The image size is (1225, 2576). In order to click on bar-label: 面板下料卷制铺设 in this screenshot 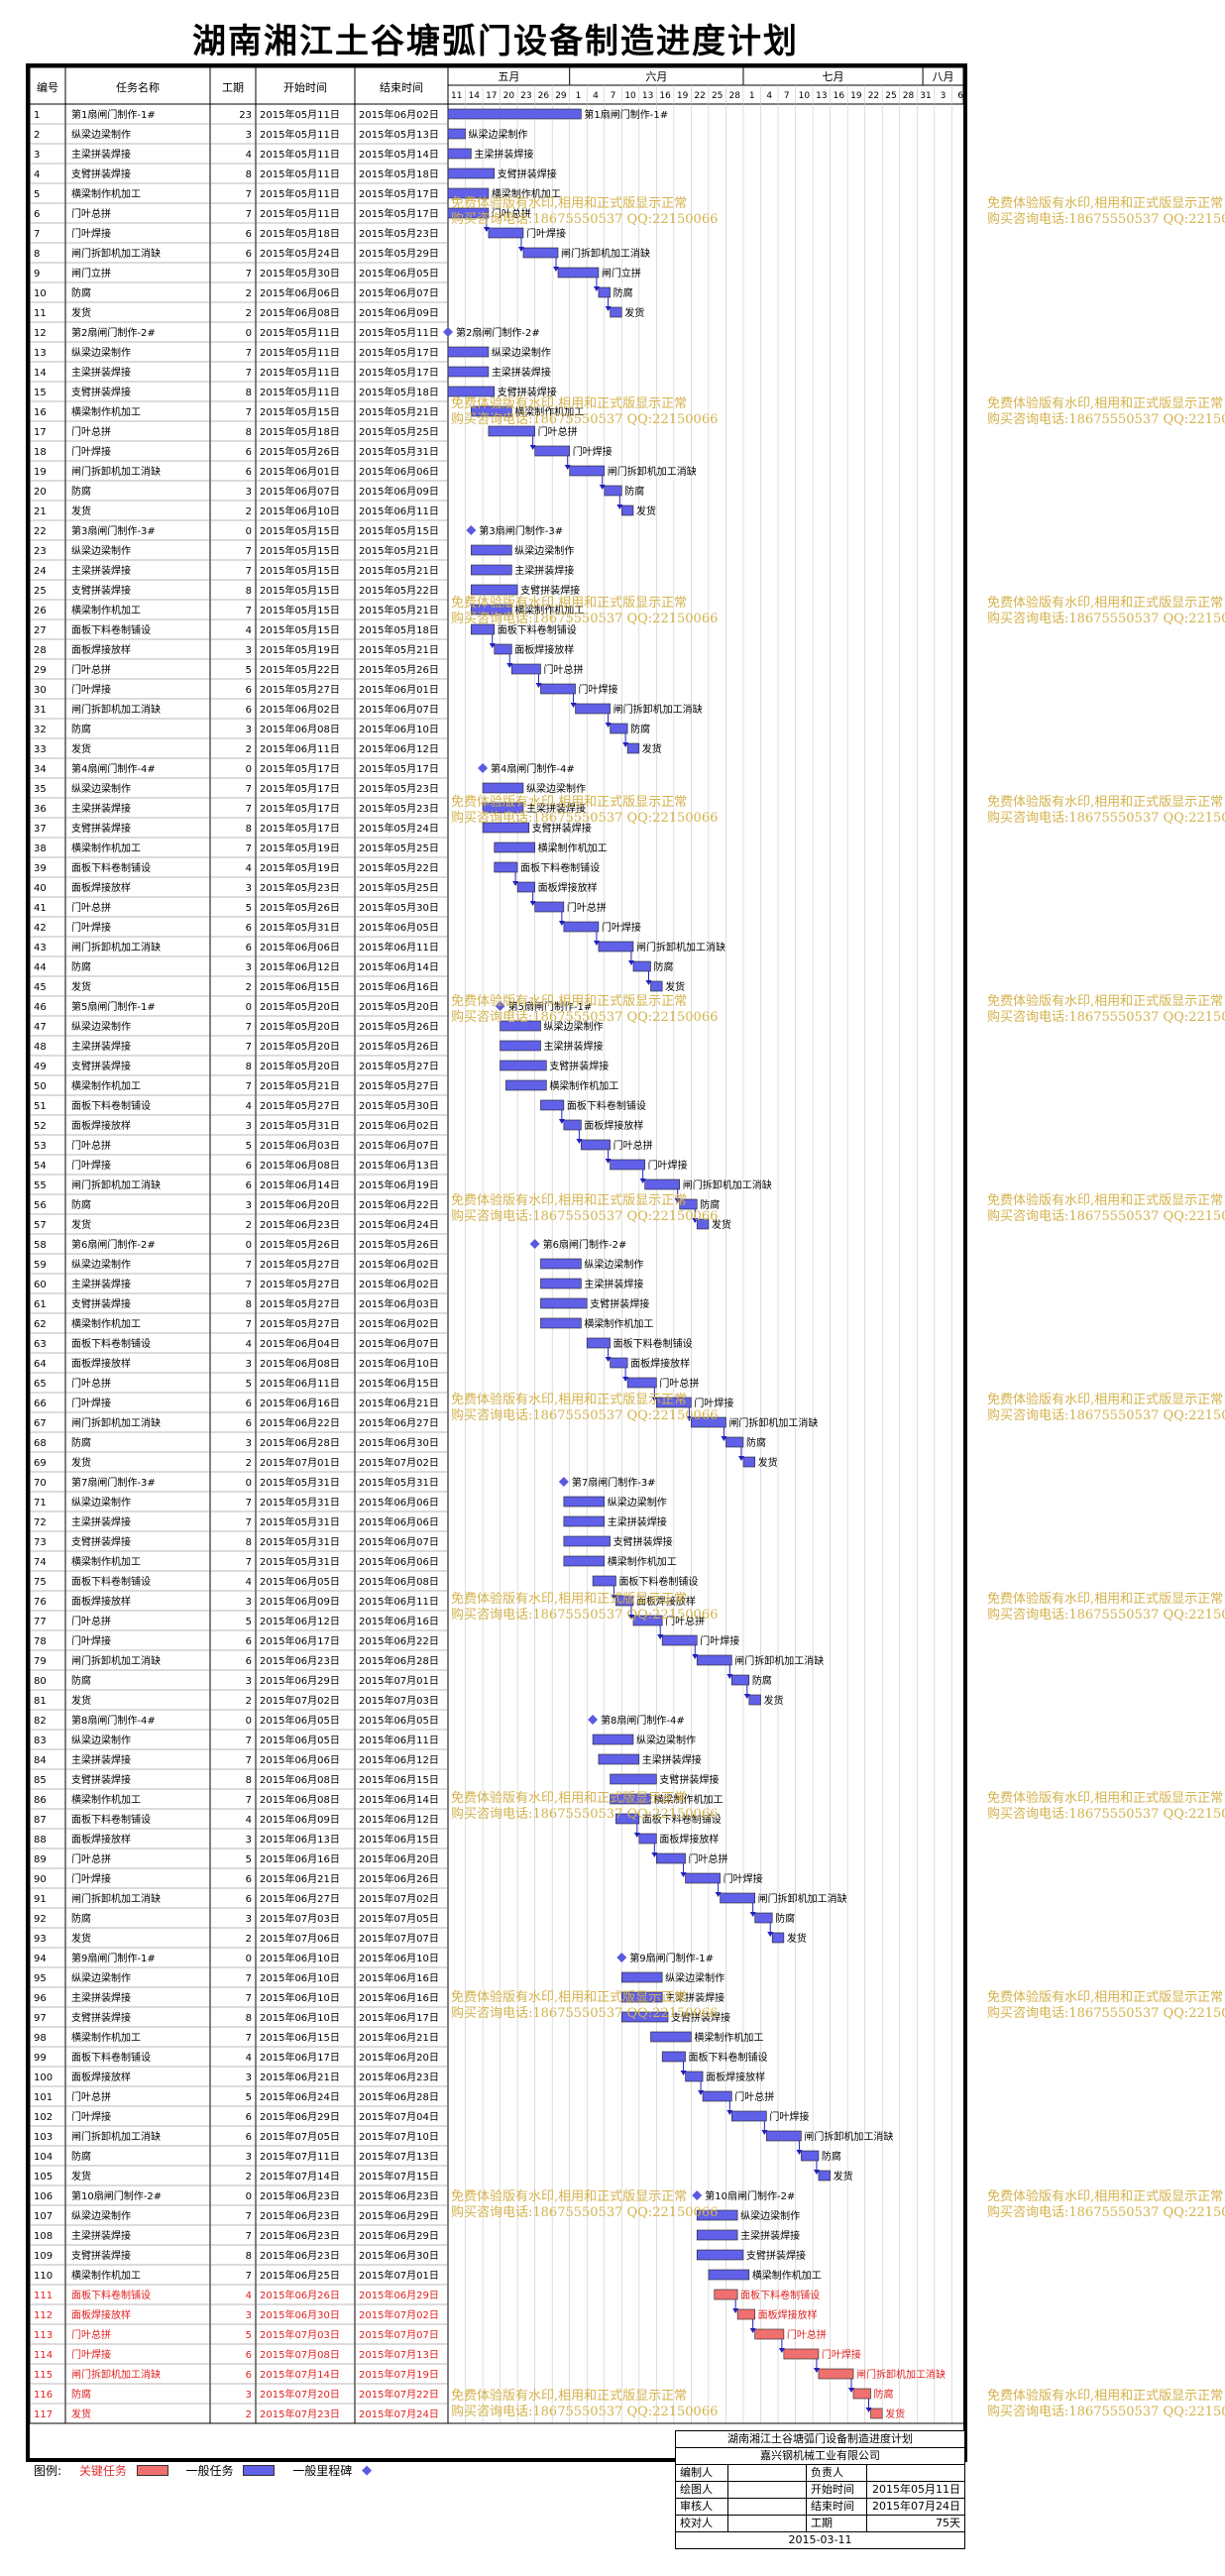, I will do `click(606, 1105)`.